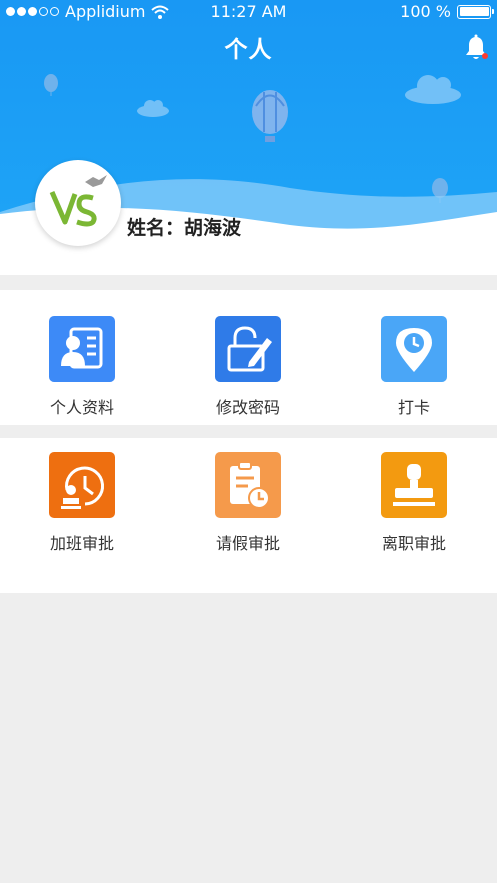 The height and width of the screenshot is (883, 497). What do you see at coordinates (248, 50) in the screenshot?
I see `page-title: 个人` at bounding box center [248, 50].